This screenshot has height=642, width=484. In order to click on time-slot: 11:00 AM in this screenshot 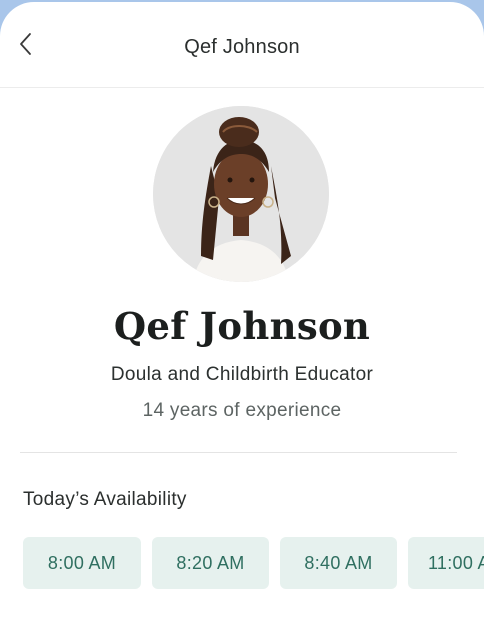, I will do `click(446, 563)`.